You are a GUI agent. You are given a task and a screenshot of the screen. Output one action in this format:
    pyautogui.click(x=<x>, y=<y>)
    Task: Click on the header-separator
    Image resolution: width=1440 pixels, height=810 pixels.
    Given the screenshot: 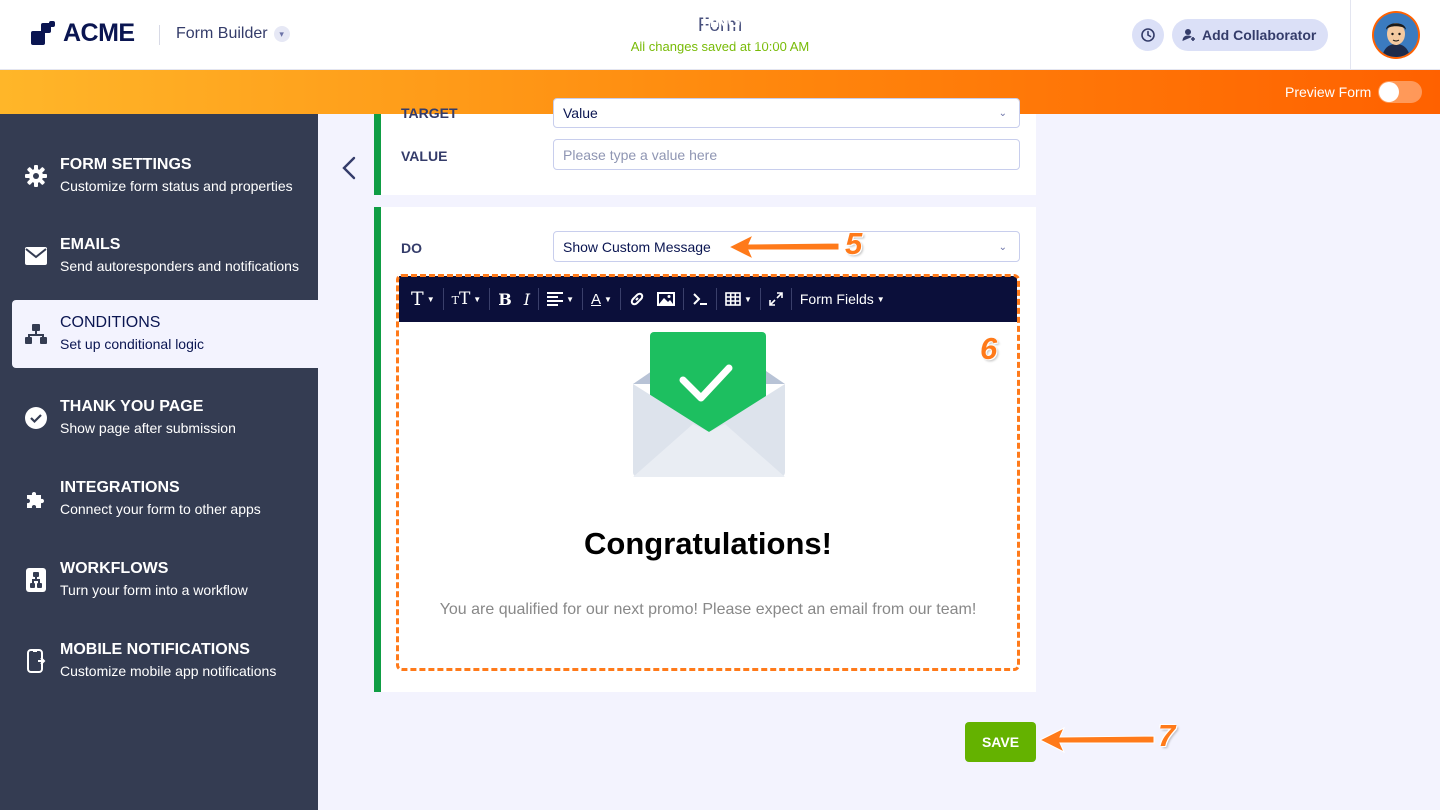 What is the action you would take?
    pyautogui.click(x=1350, y=35)
    